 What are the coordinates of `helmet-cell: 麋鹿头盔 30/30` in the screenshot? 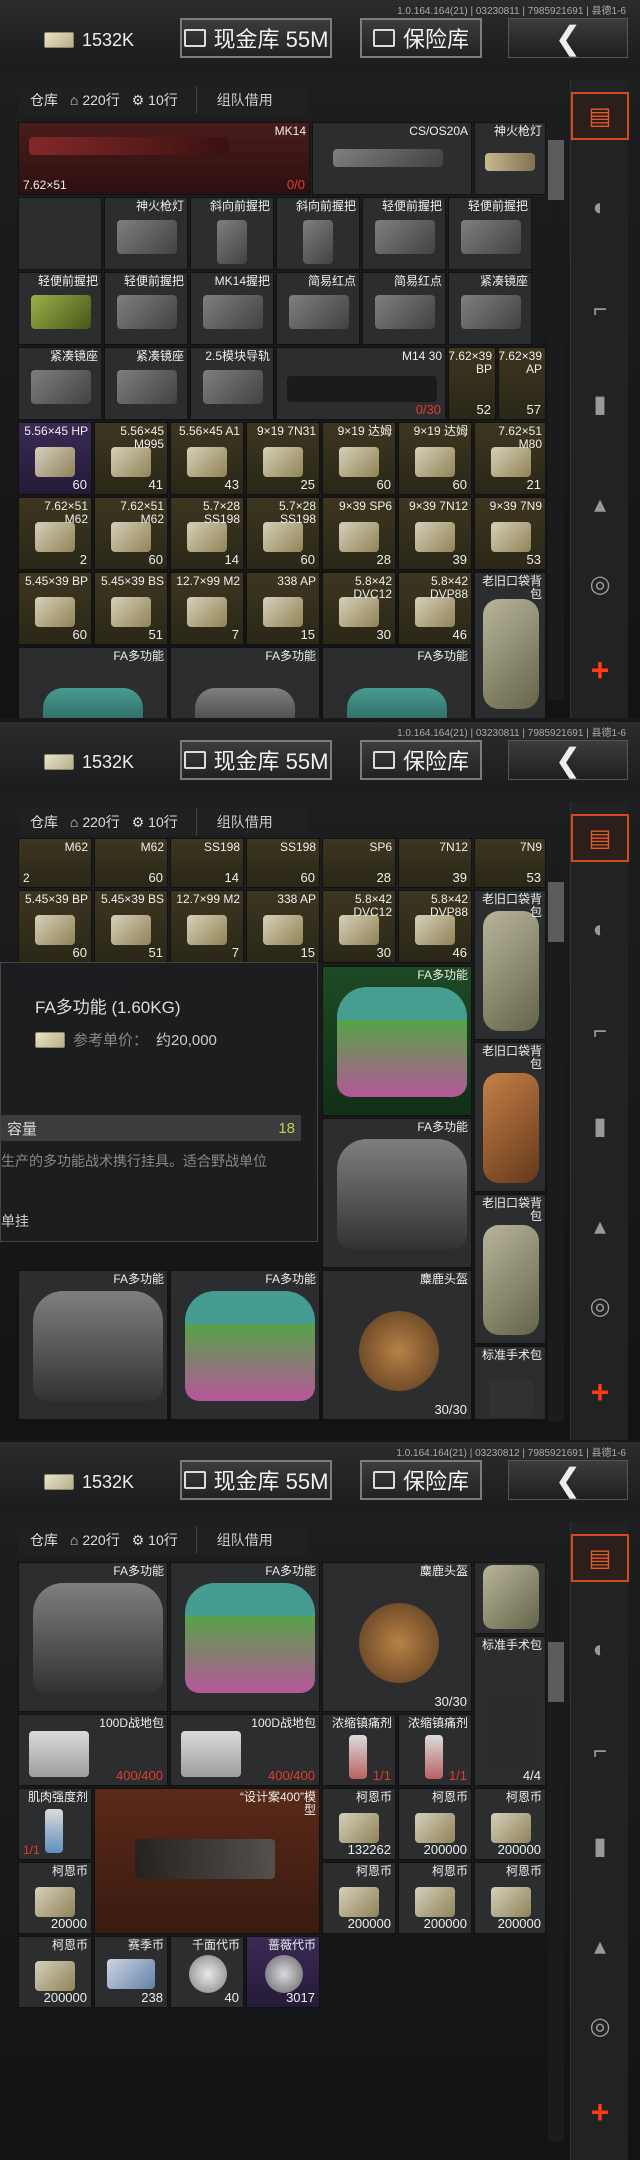 It's located at (397, 1345).